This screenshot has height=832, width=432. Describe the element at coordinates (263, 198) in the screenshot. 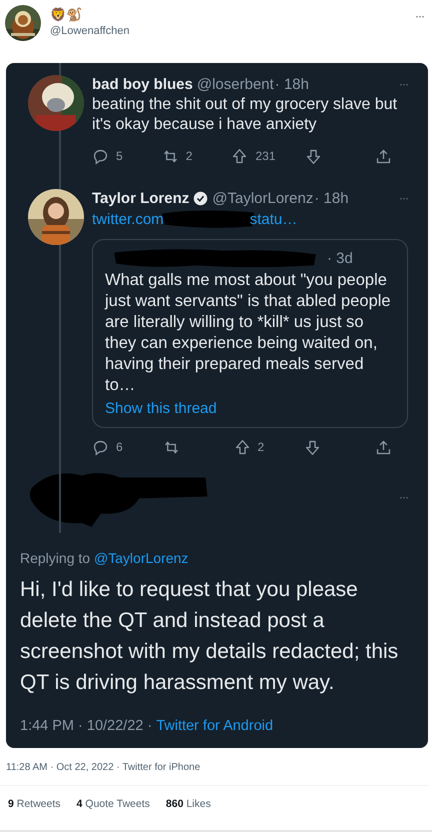

I see `author-handle: @TaylorLorenz` at that location.